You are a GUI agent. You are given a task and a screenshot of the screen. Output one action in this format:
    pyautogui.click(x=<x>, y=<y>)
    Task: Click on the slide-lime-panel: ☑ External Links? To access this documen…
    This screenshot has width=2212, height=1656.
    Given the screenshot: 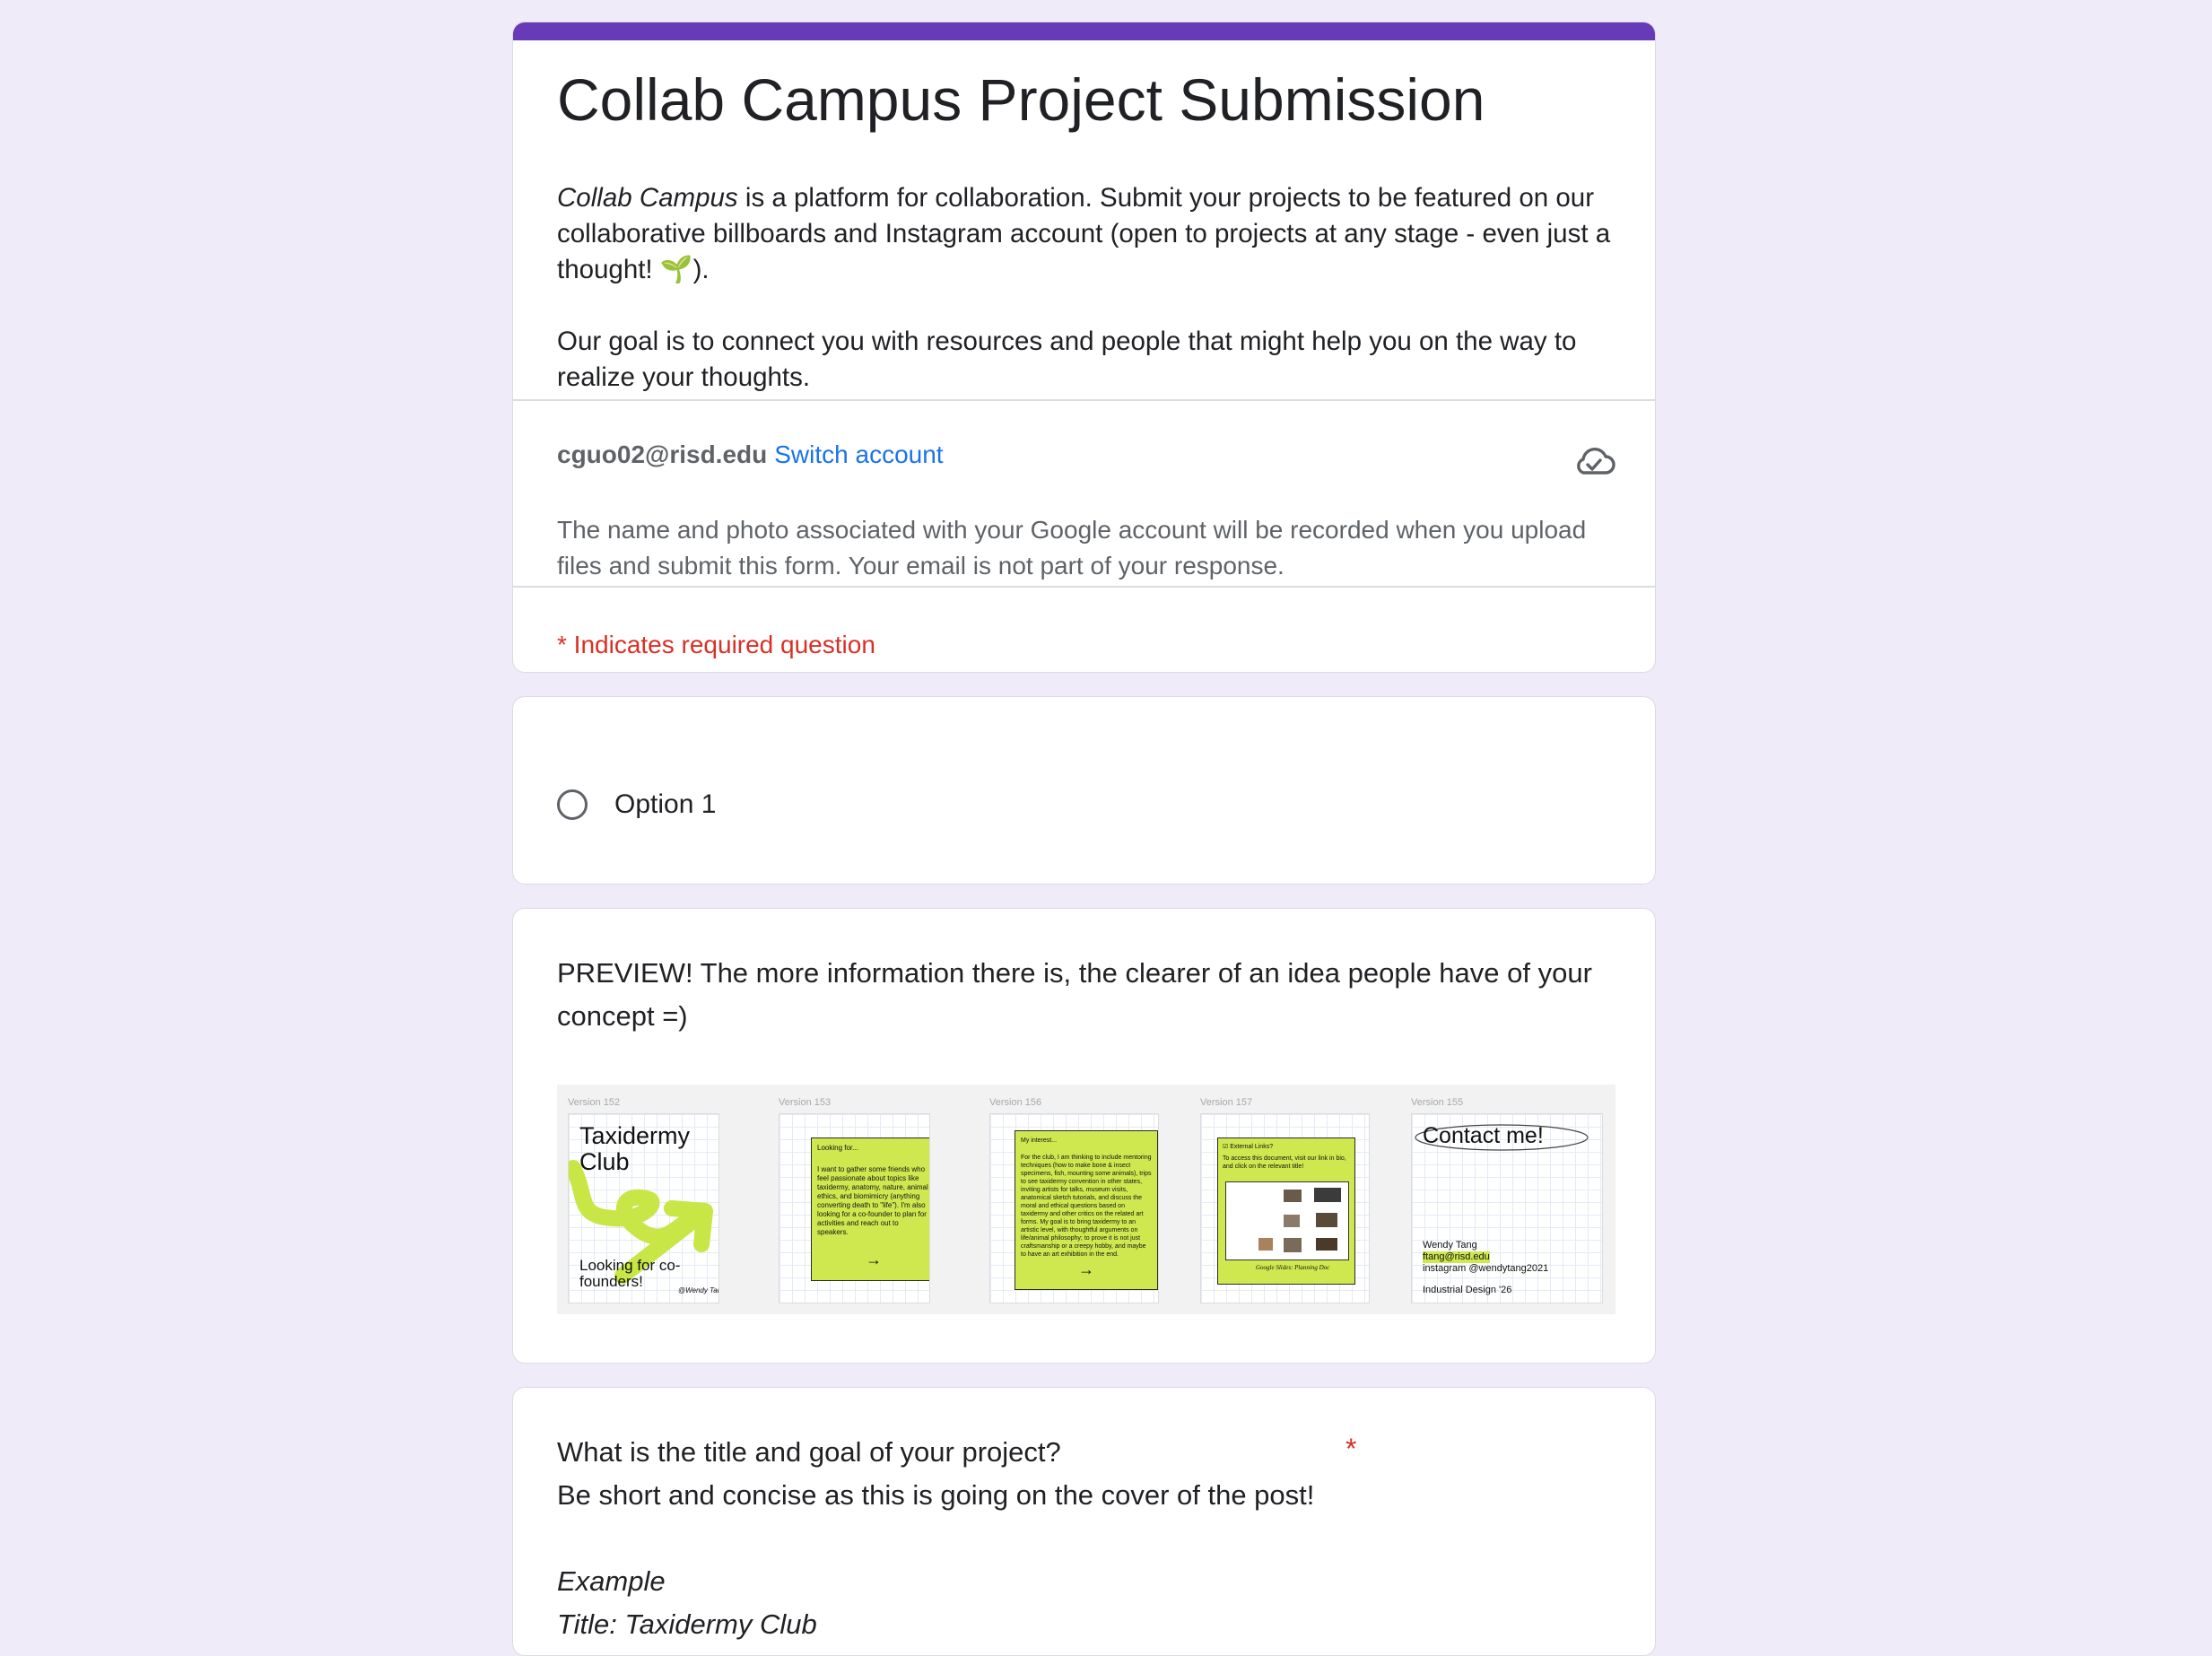 What is the action you would take?
    pyautogui.click(x=1286, y=1211)
    